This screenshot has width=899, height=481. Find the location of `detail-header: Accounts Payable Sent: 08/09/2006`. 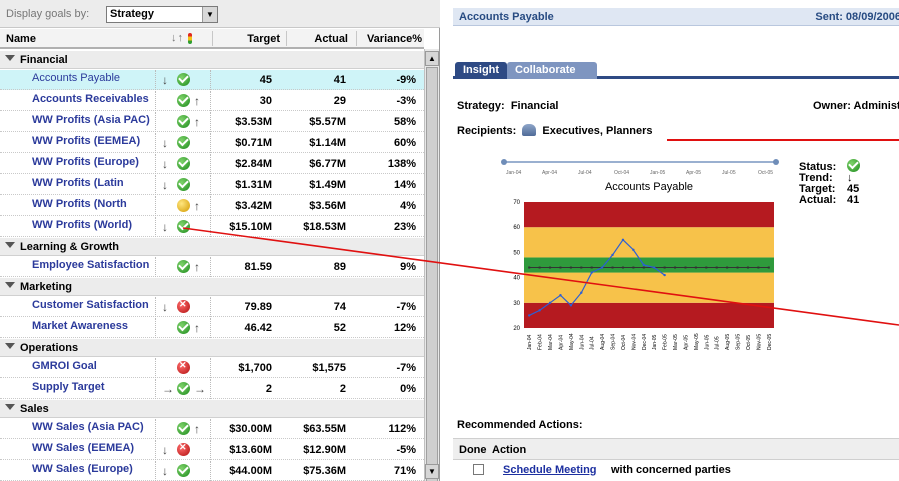

detail-header: Accounts Payable Sent: 08/09/2006 is located at coordinates (676, 17).